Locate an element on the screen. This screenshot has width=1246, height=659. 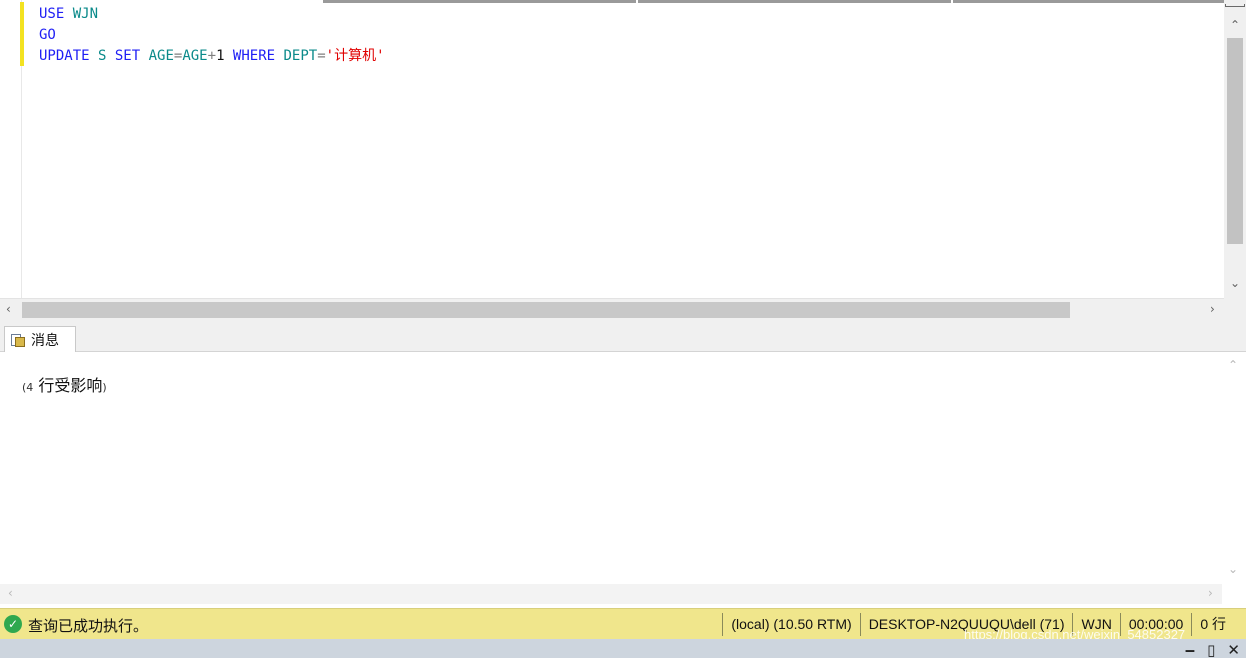
code-line: UPDATE S SET AGE=AGE+1 WHERE DEPT='计算机' is located at coordinates (212, 56).